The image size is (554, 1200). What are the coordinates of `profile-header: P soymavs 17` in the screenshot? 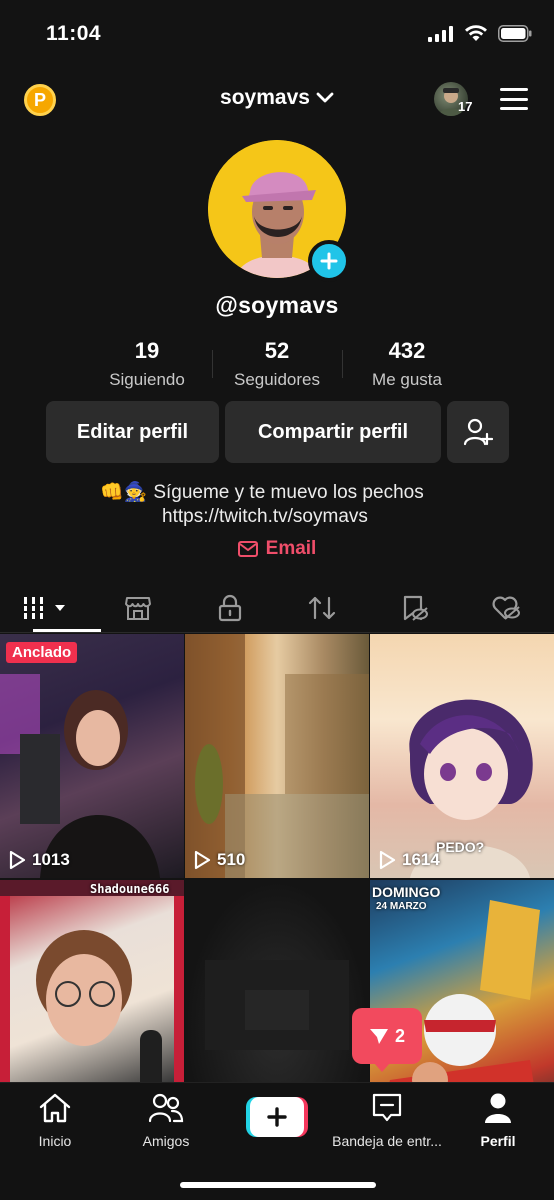 It's located at (277, 98).